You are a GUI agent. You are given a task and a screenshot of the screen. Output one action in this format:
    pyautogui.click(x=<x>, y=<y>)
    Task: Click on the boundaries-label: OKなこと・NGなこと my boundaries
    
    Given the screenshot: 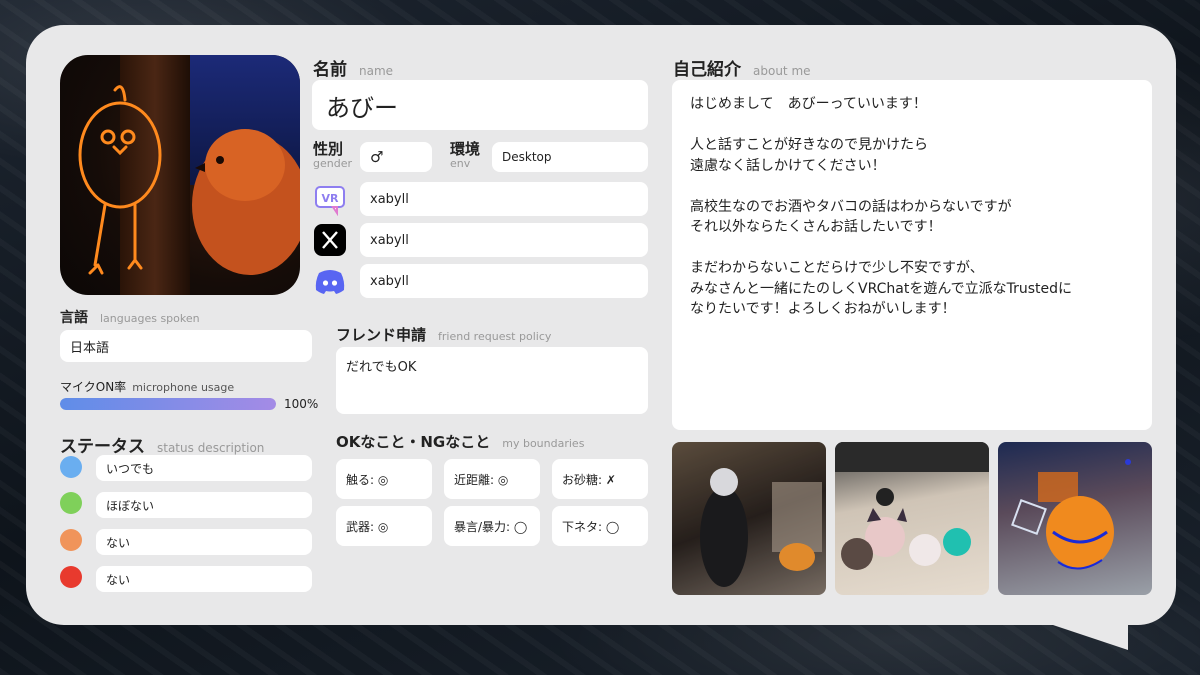 What is the action you would take?
    pyautogui.click(x=460, y=442)
    